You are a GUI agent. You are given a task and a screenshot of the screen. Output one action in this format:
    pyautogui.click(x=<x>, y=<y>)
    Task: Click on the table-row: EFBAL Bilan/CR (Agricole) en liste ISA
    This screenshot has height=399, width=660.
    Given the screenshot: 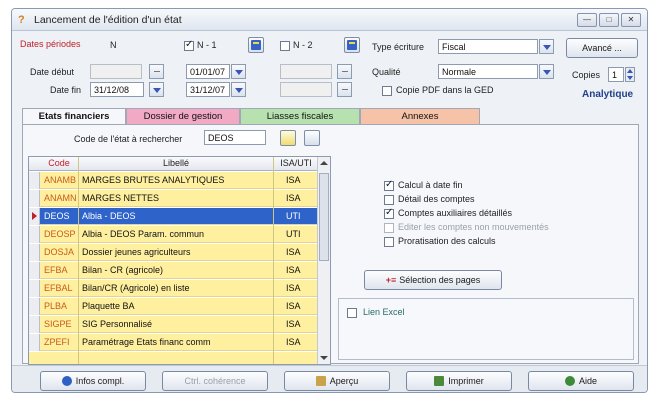 What is the action you would take?
    pyautogui.click(x=173, y=288)
    